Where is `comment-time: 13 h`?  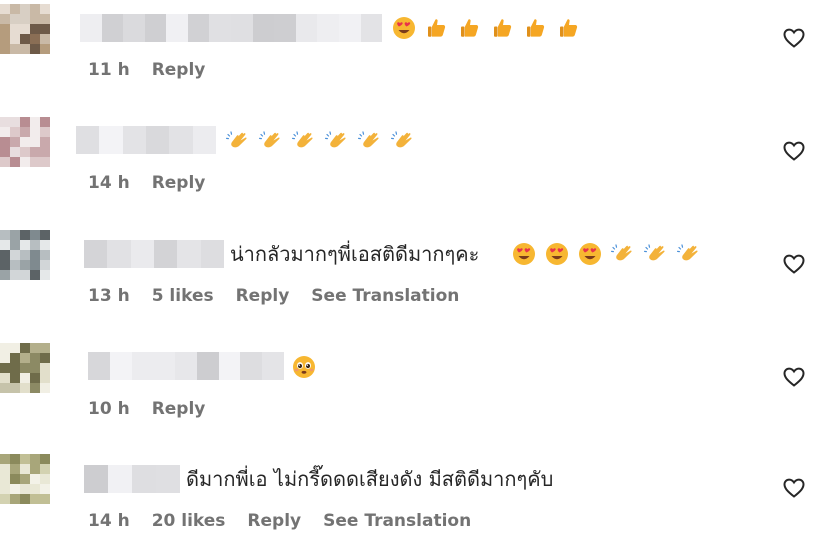 comment-time: 13 h is located at coordinates (109, 296).